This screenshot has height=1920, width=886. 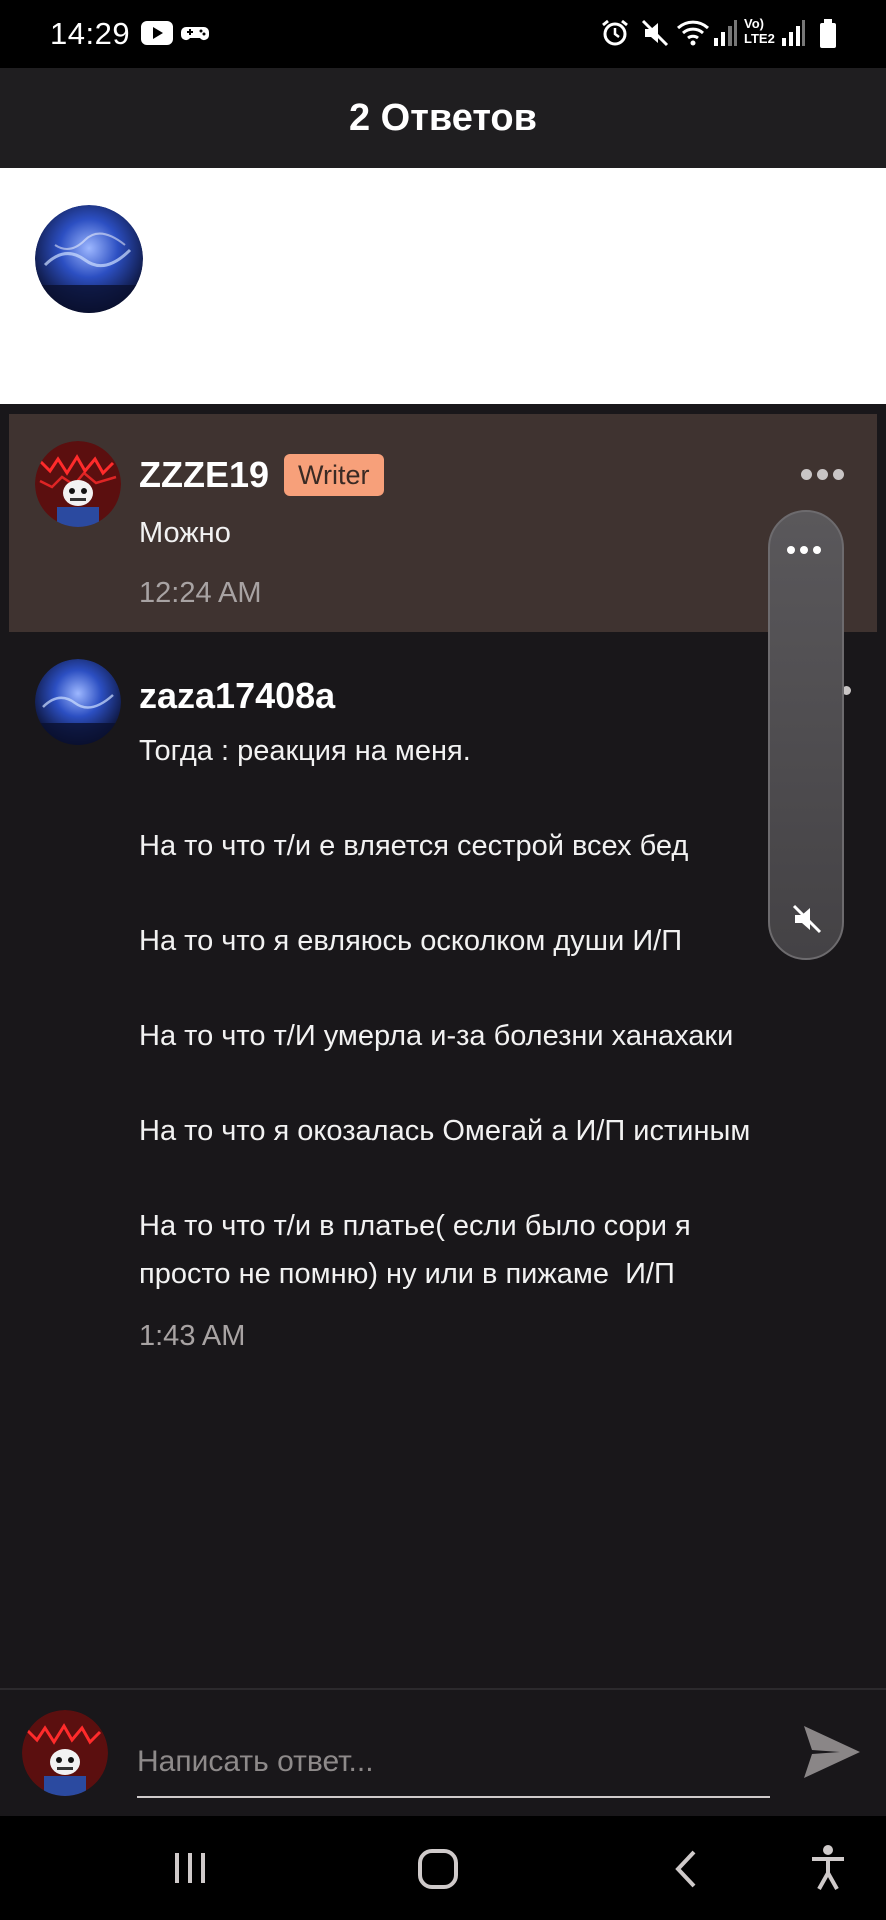 I want to click on section-divider, so click(x=443, y=409).